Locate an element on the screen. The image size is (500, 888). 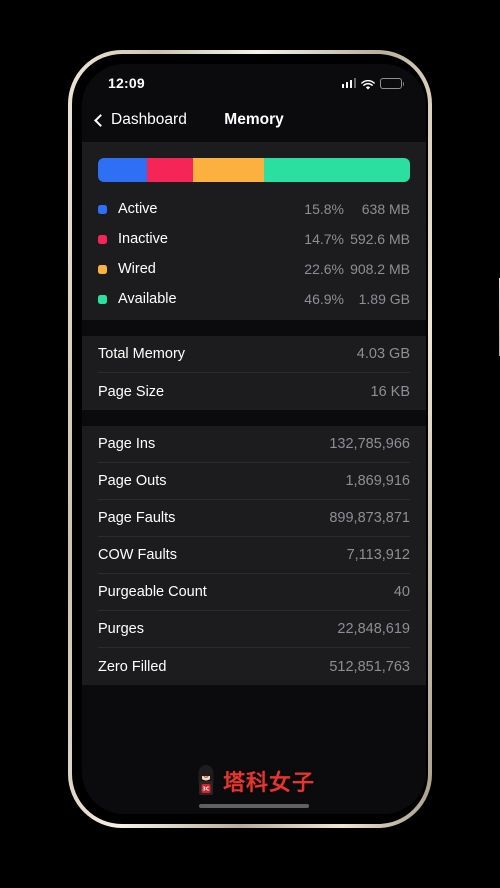
legend-value: 1.89 GB is located at coordinates (384, 299).